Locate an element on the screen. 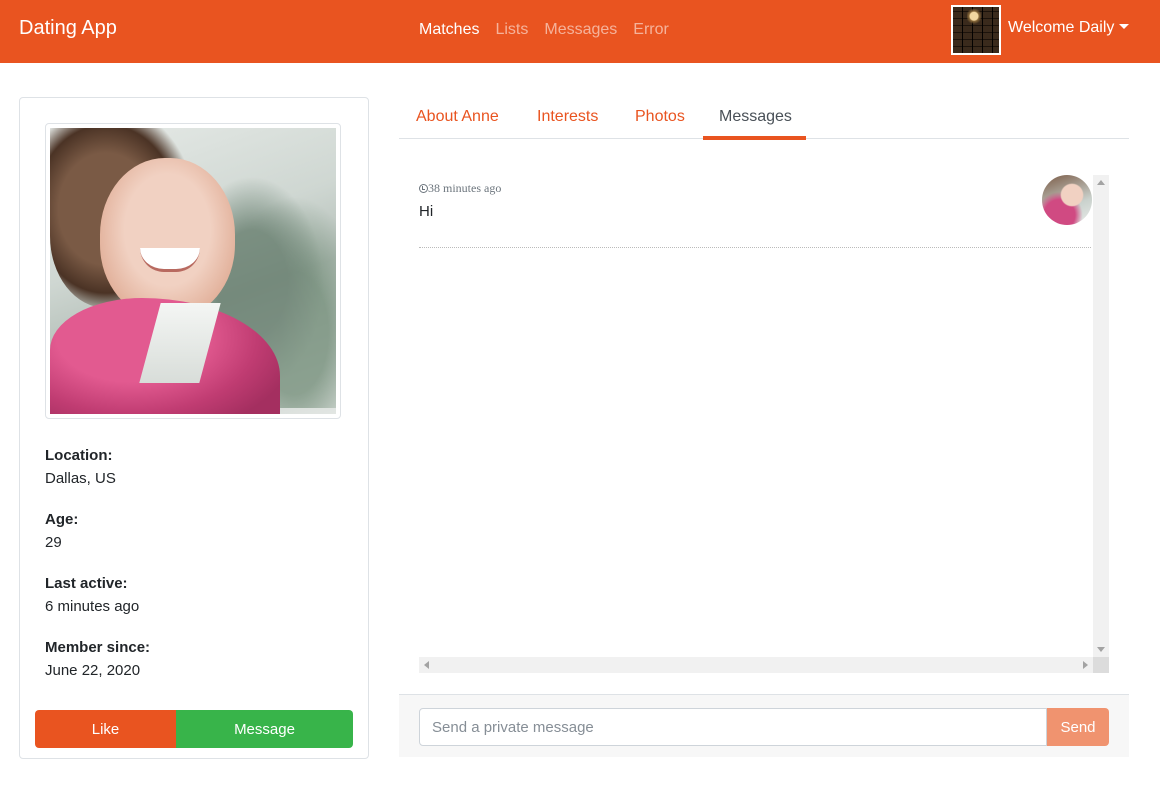  location-value: Dallas, US is located at coordinates (80, 478).